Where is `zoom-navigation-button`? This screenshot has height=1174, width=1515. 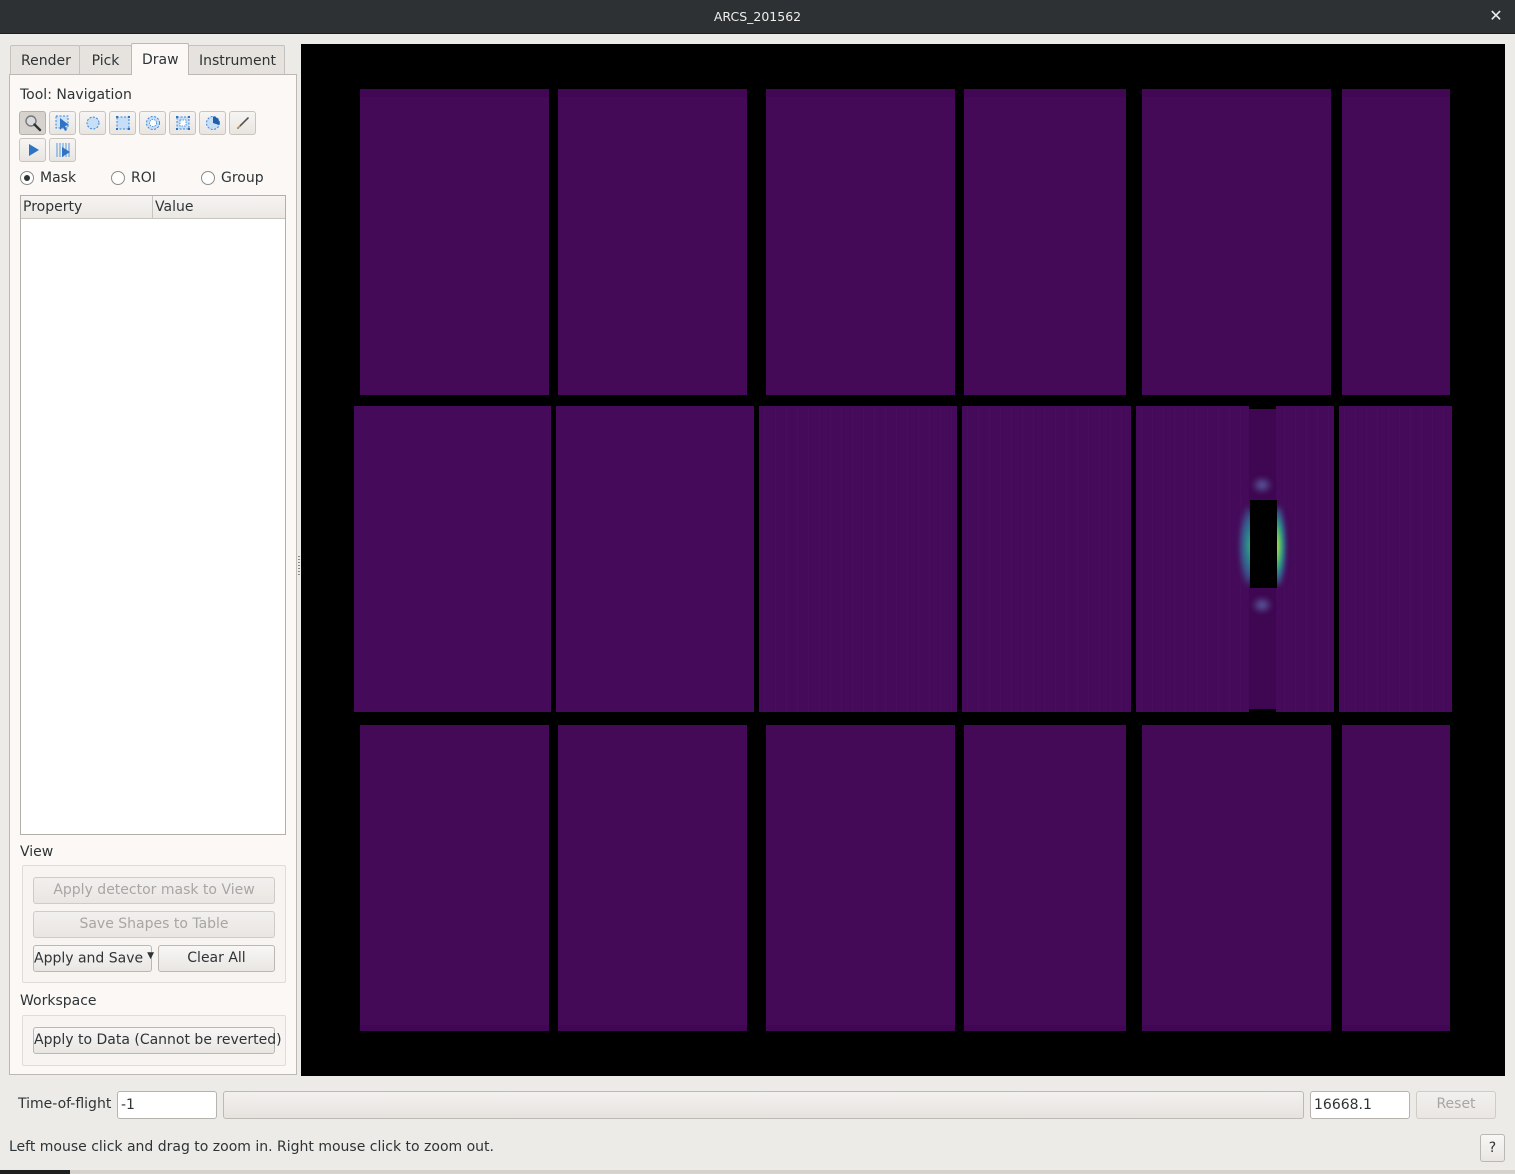
zoom-navigation-button is located at coordinates (32, 123).